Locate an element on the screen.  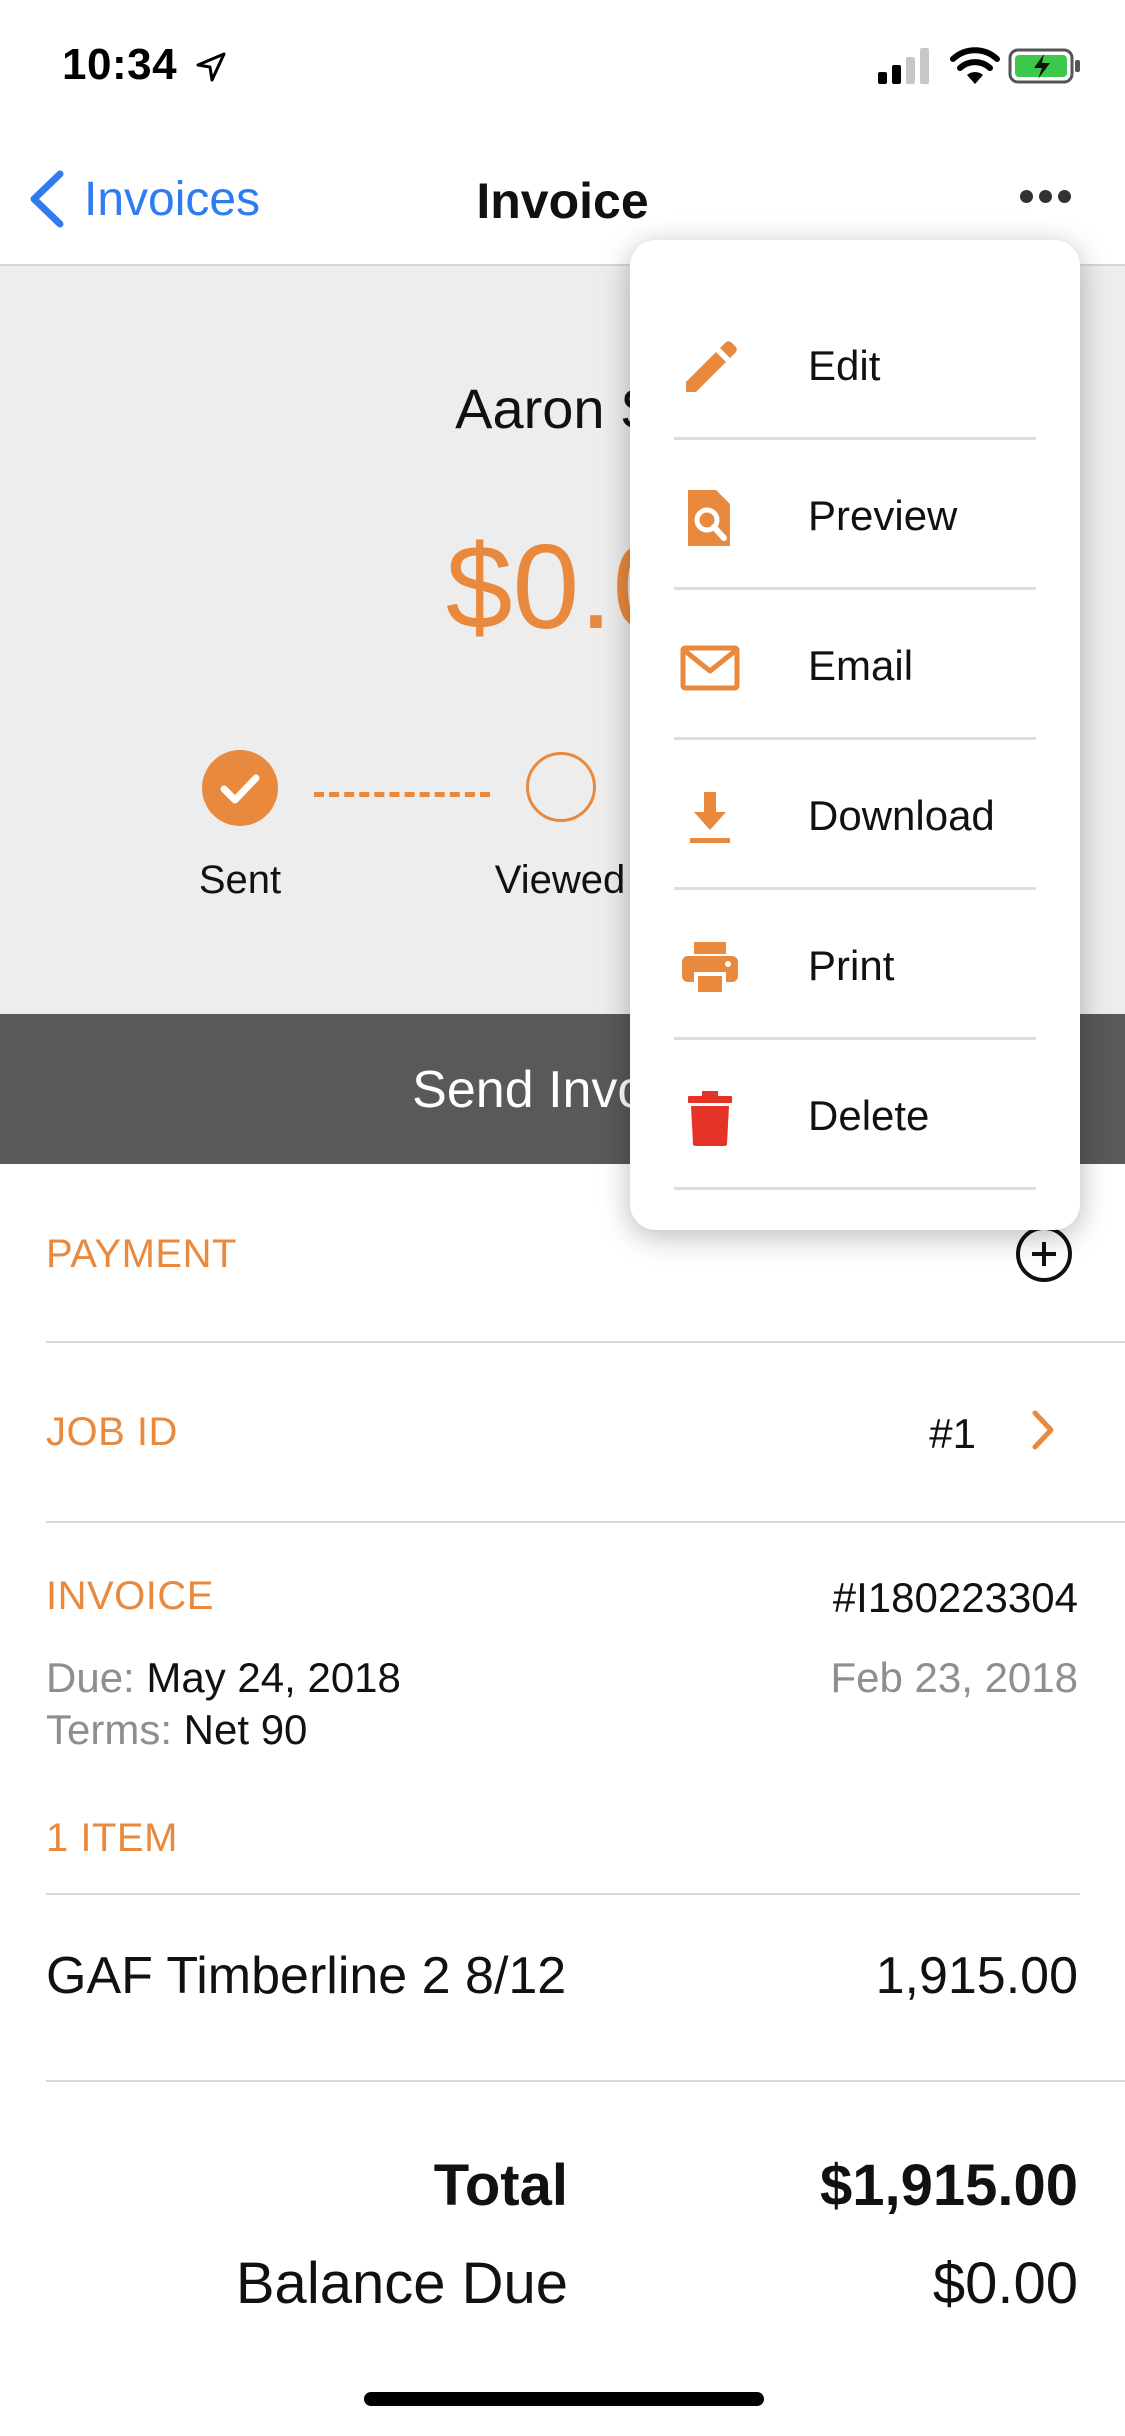
menu-item-preview: Preview is located at coordinates (855, 515).